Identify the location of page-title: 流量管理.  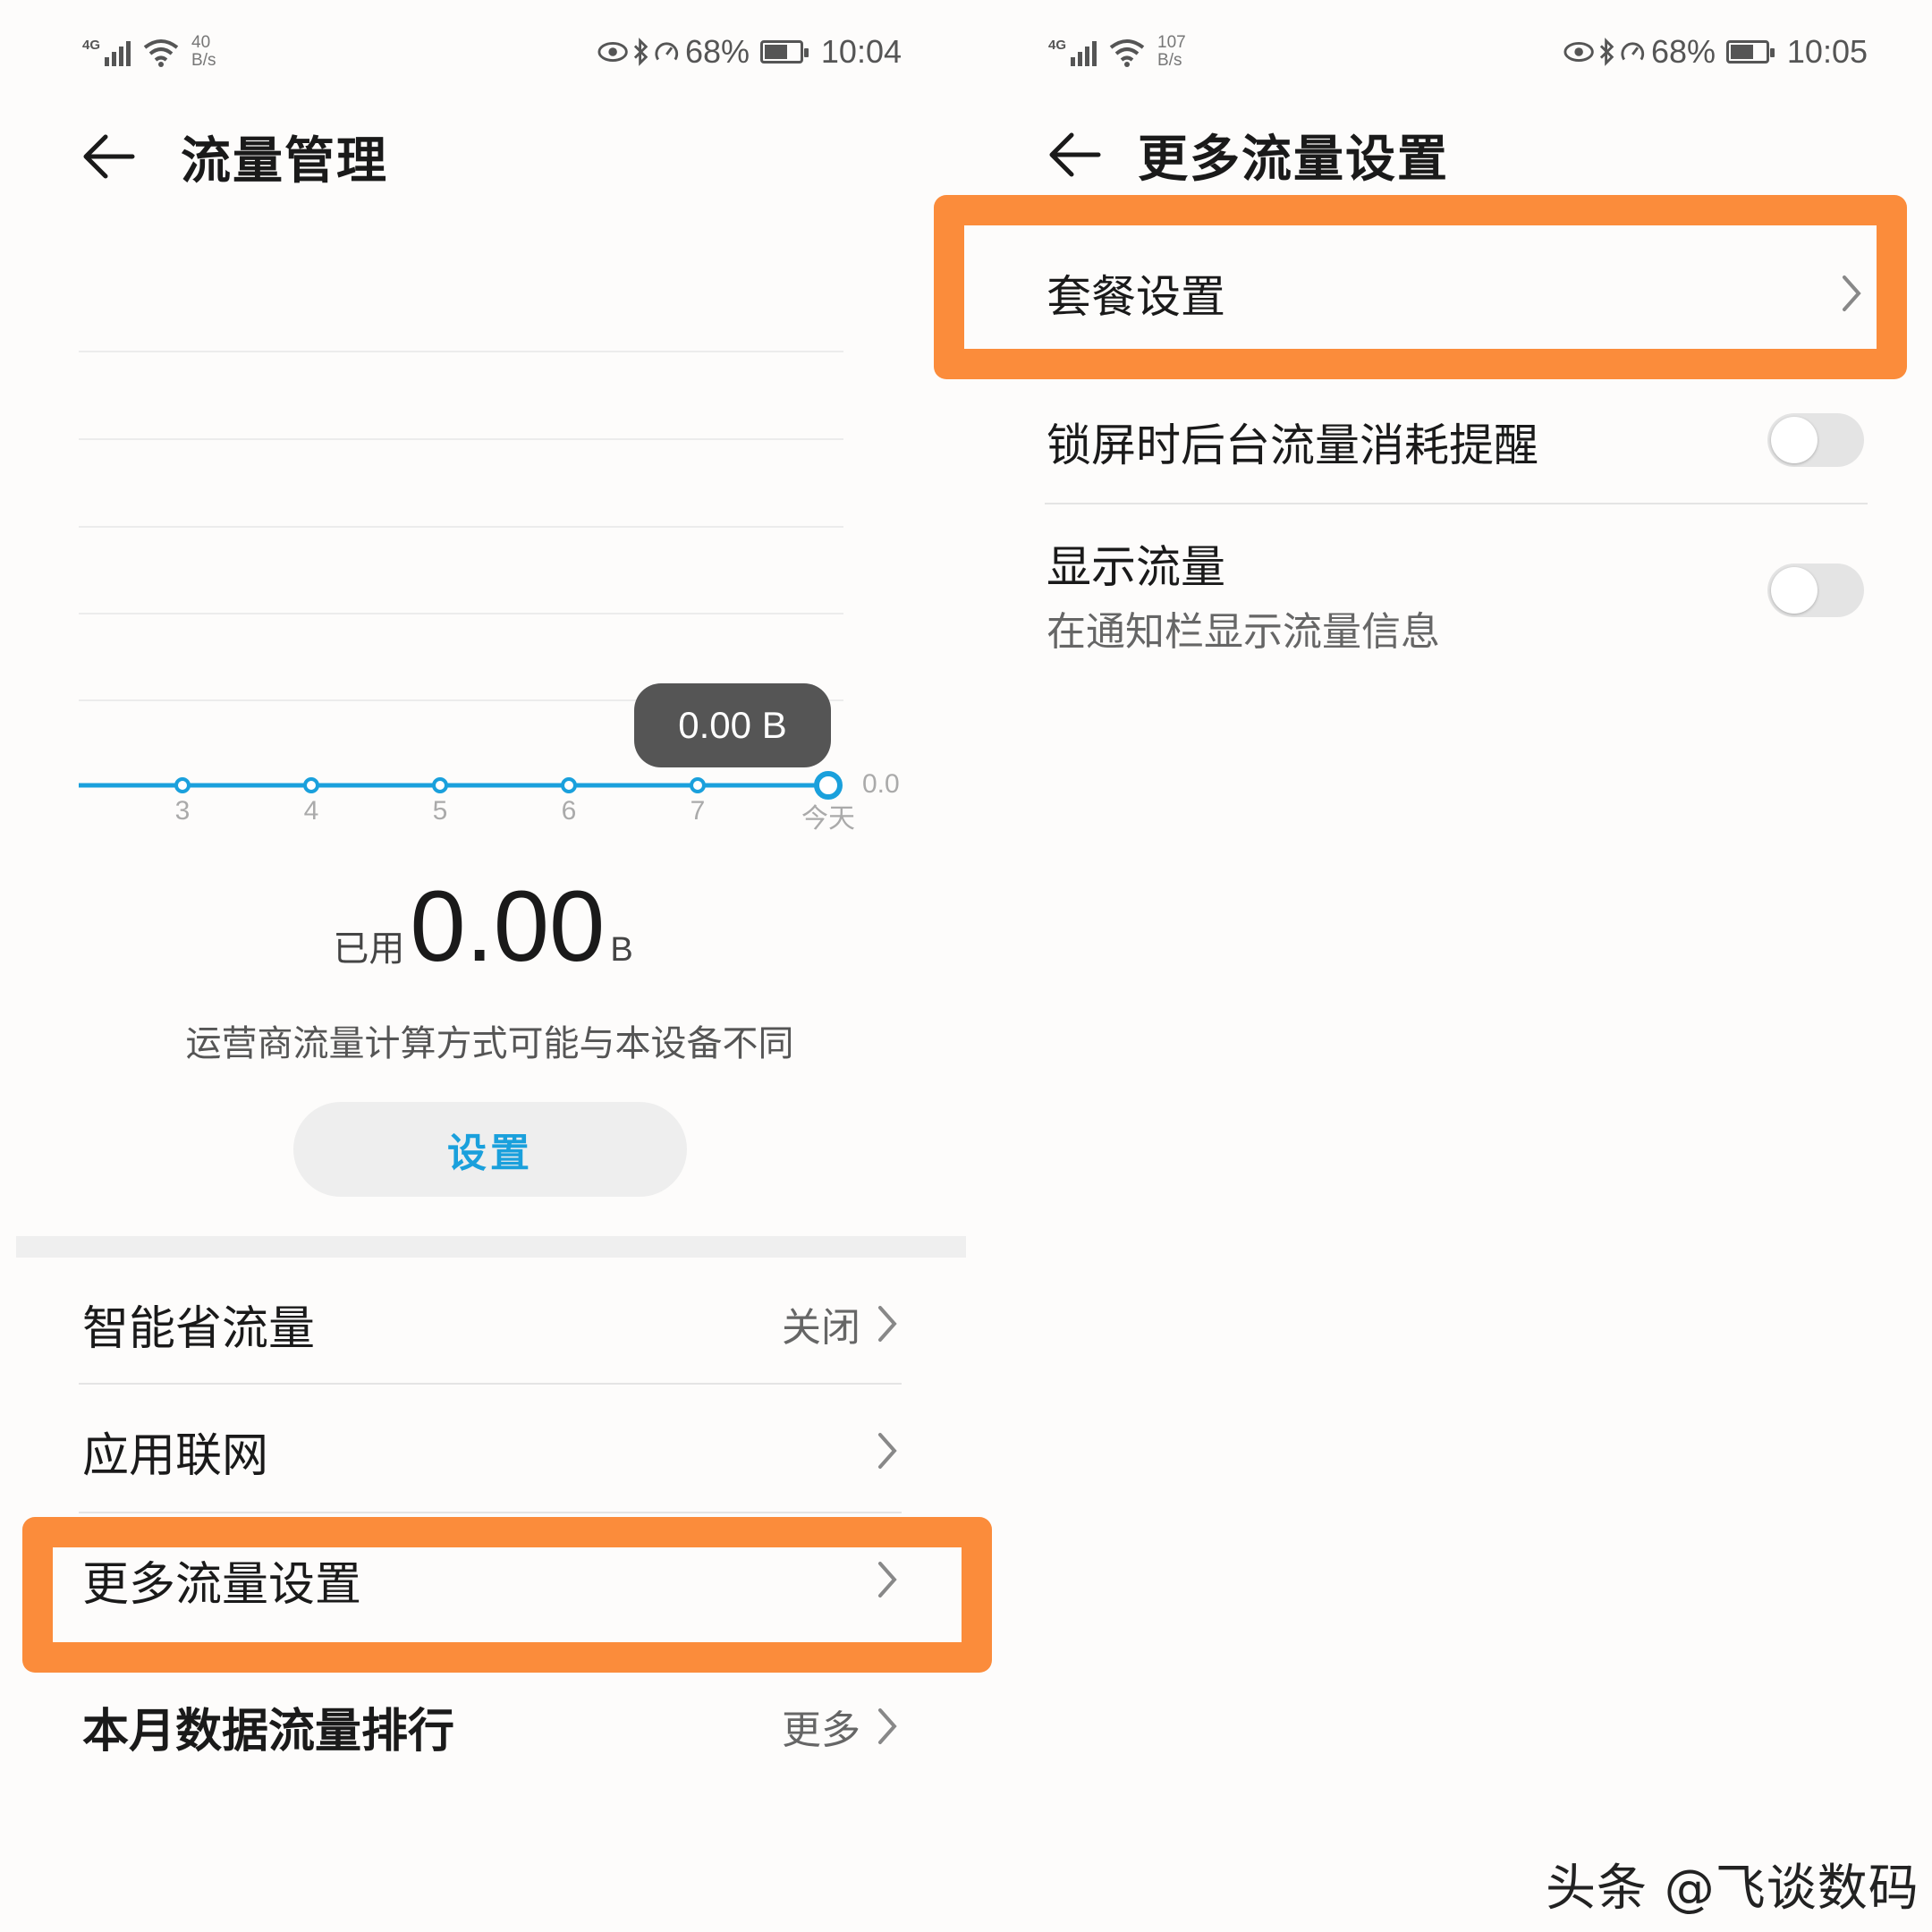
(284, 161).